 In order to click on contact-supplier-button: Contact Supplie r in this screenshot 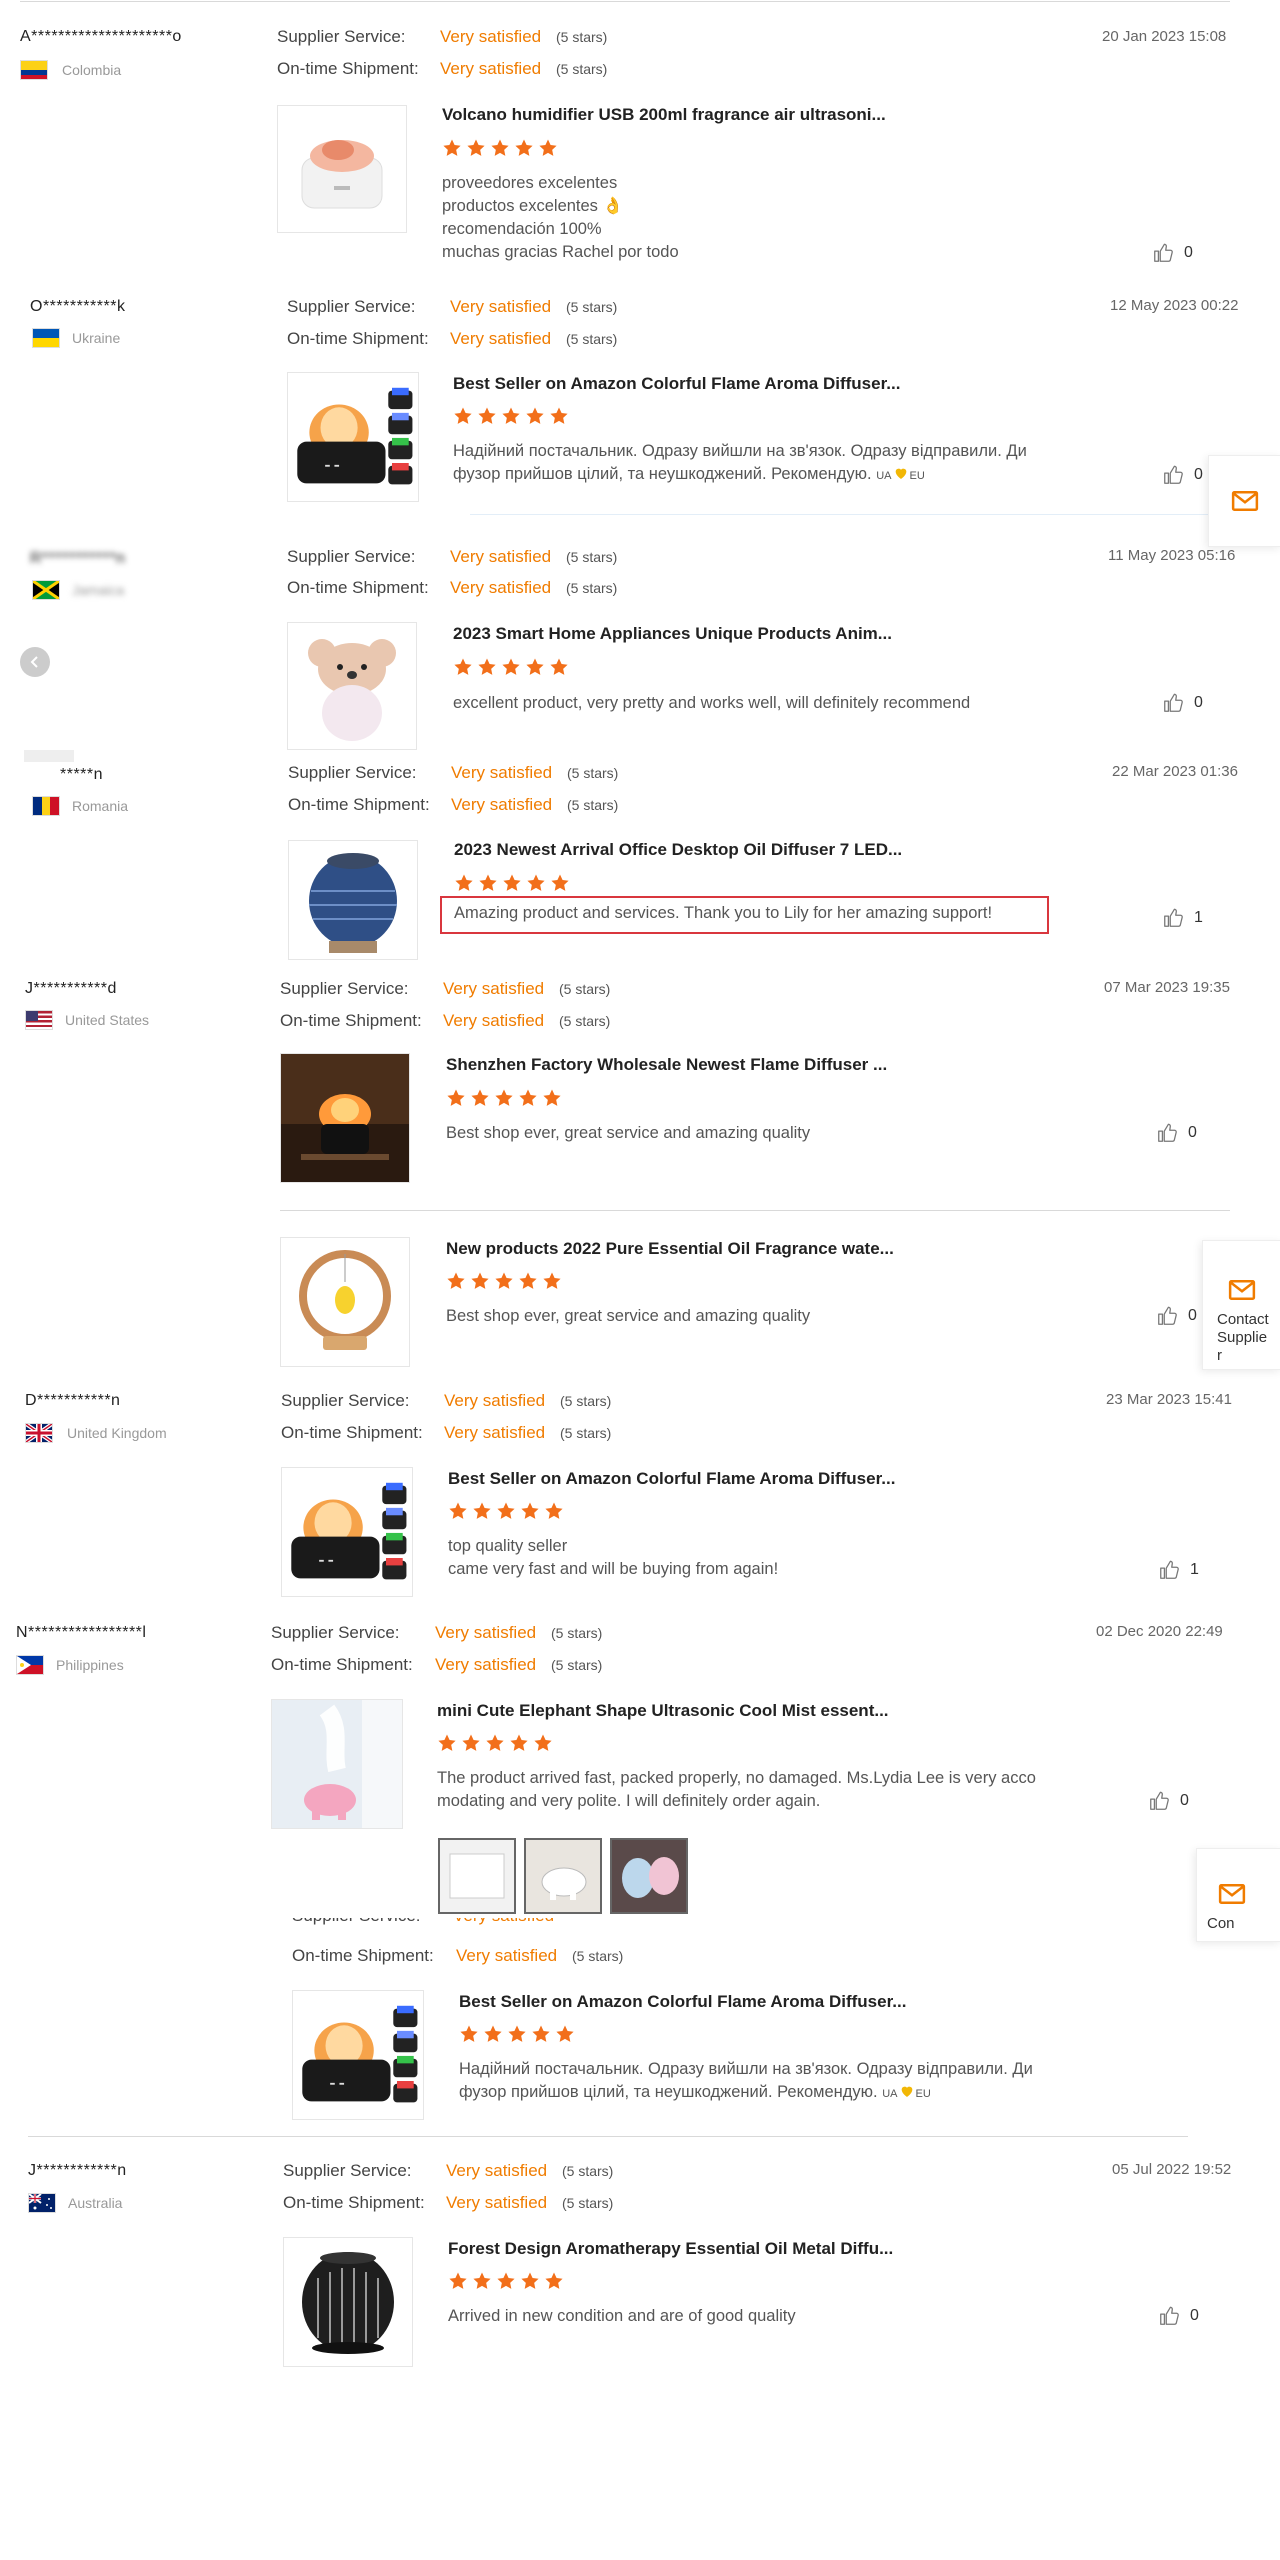, I will do `click(1241, 1305)`.